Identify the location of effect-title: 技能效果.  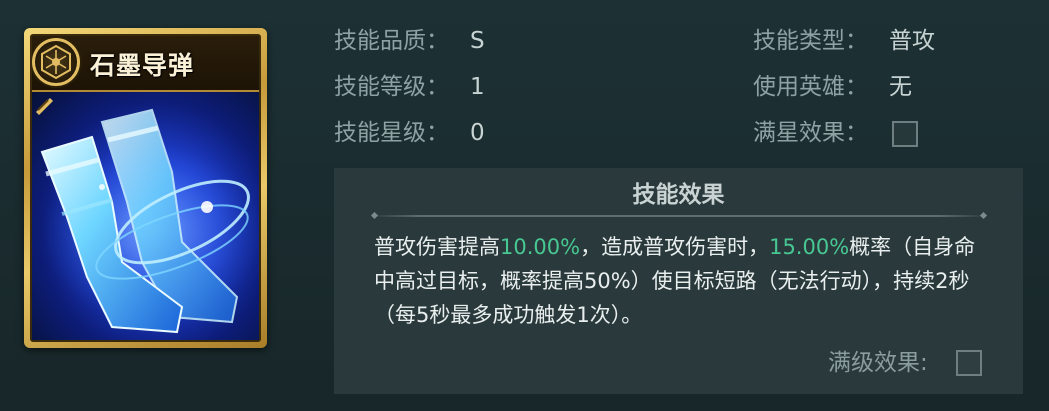
(678, 195).